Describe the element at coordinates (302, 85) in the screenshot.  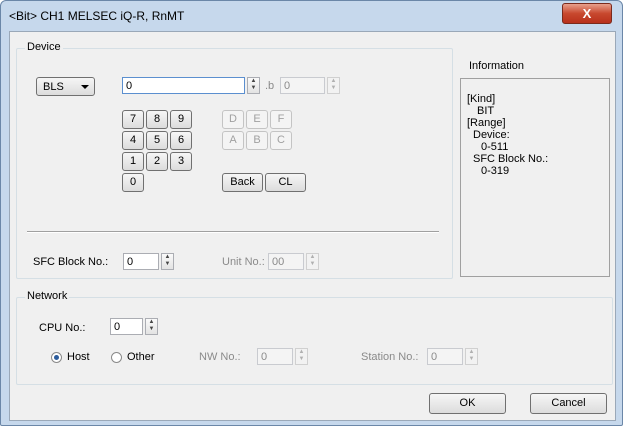
I see `bit-number-input: 0` at that location.